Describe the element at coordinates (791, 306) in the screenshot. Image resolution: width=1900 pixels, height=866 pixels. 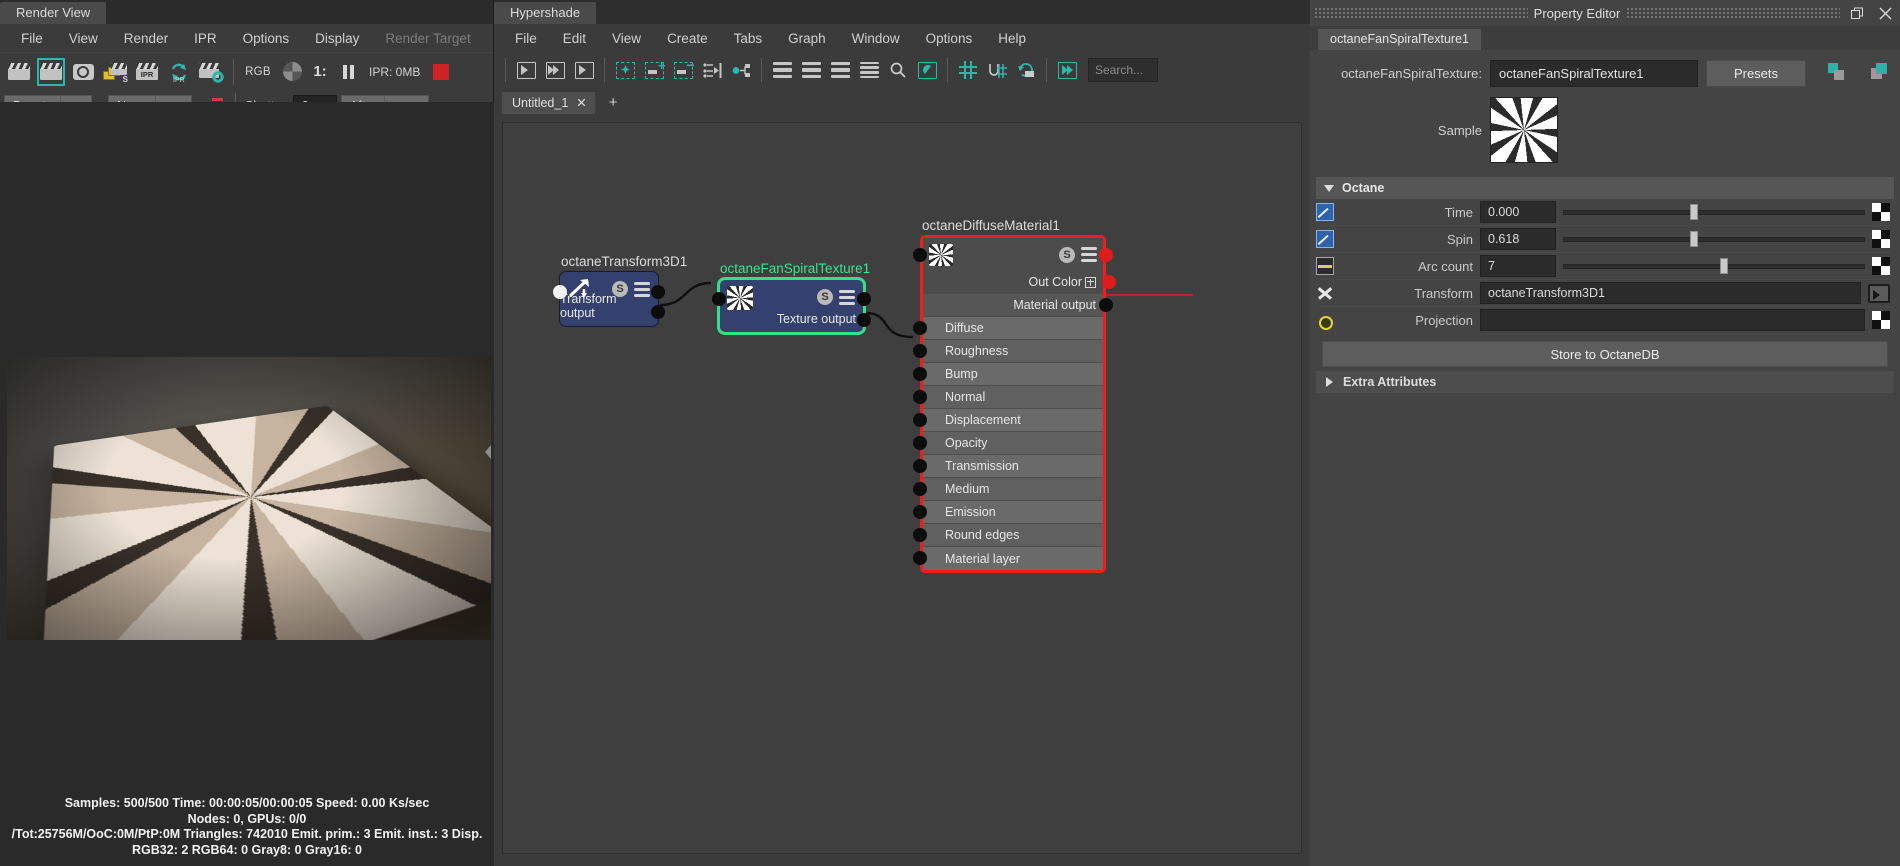
I see `node-body: S Texture output` at that location.